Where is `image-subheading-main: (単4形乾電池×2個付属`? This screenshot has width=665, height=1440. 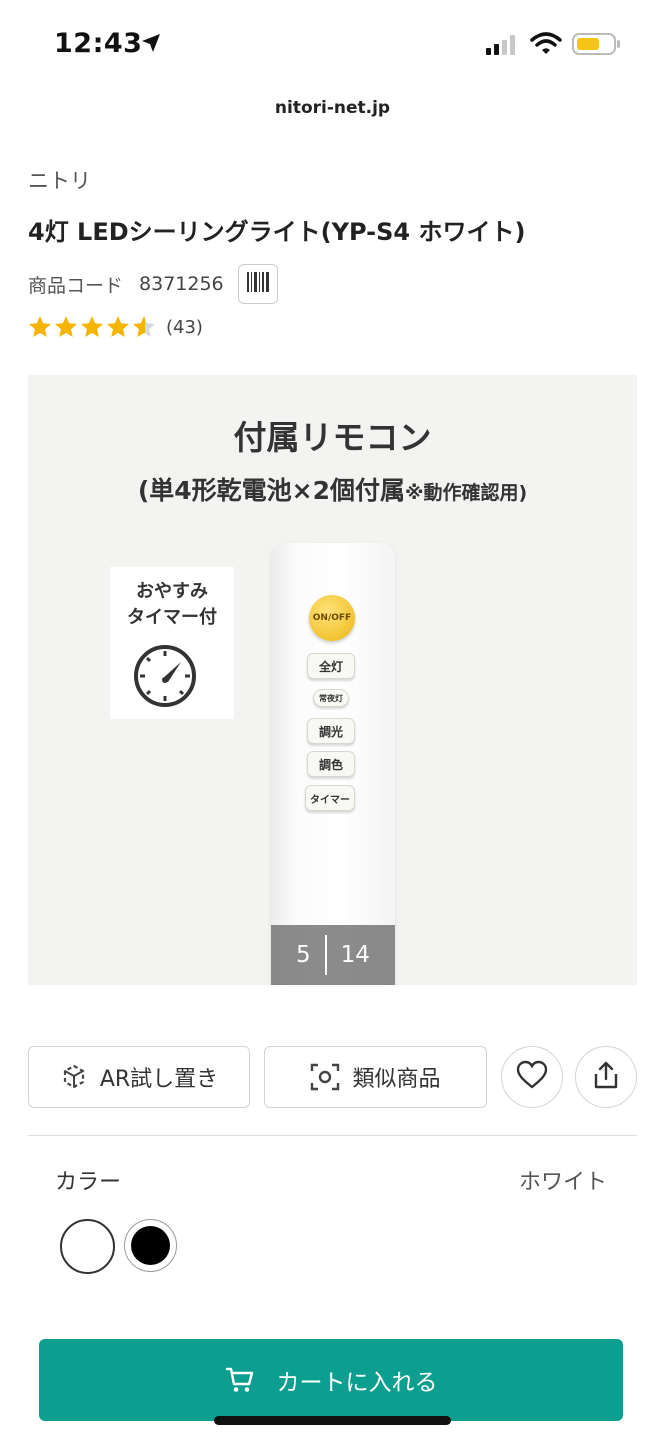
image-subheading-main: (単4形乾電池×2個付属 is located at coordinates (271, 490).